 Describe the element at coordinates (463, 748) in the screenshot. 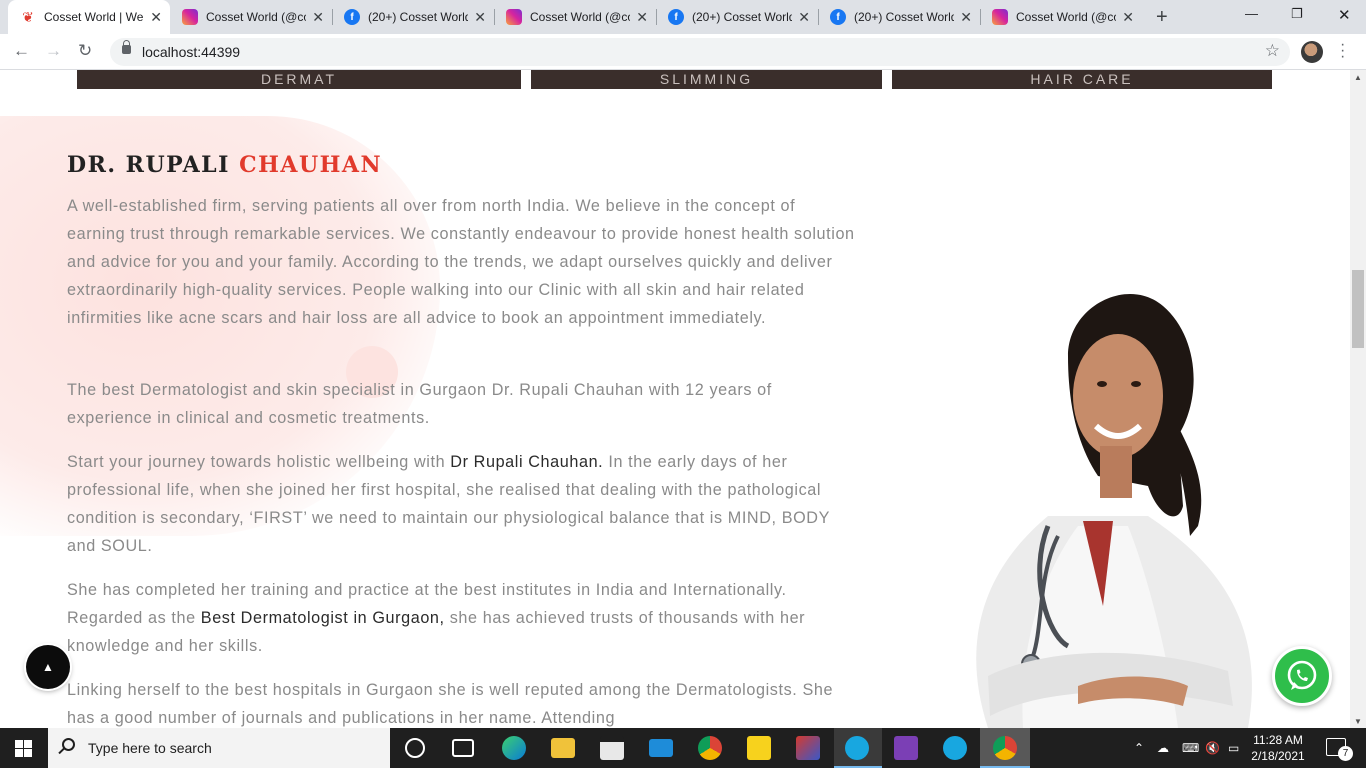

I see `task-view-icon` at that location.